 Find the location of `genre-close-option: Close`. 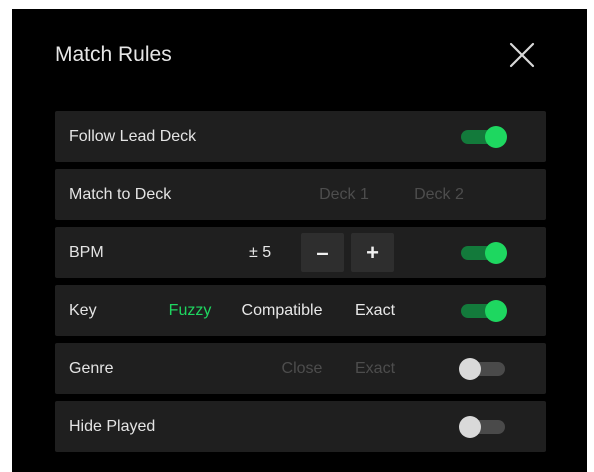

genre-close-option: Close is located at coordinates (302, 368).